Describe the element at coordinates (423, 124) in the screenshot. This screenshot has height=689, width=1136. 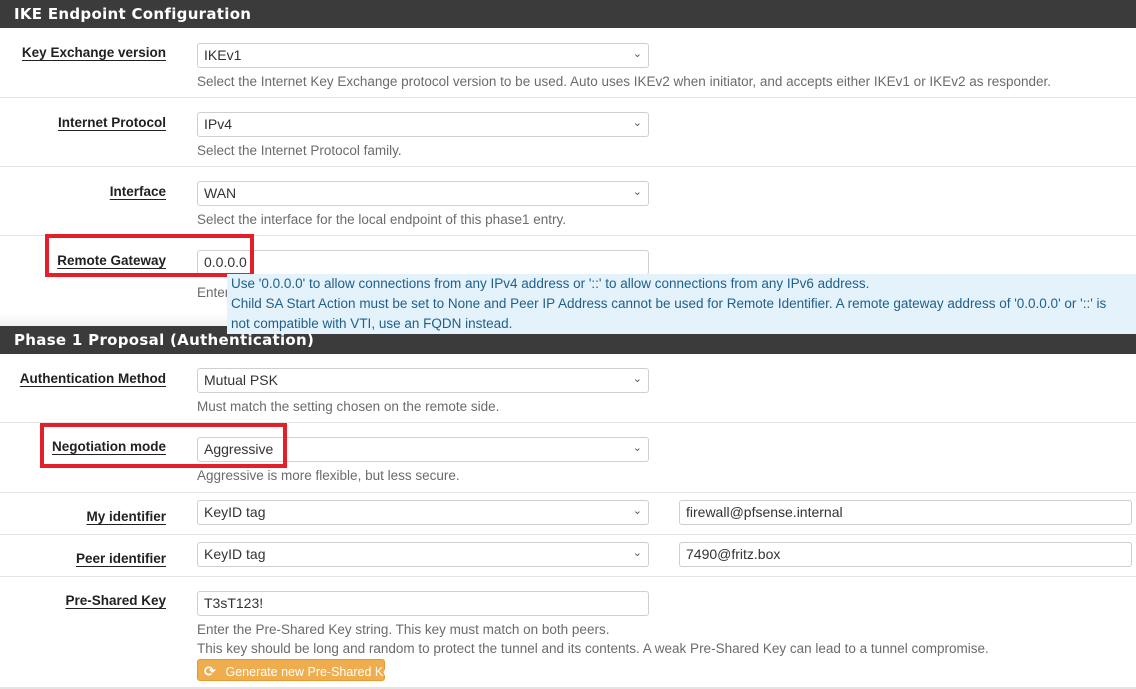
I see `internet-protocol-select: IPv4 ⌄` at that location.